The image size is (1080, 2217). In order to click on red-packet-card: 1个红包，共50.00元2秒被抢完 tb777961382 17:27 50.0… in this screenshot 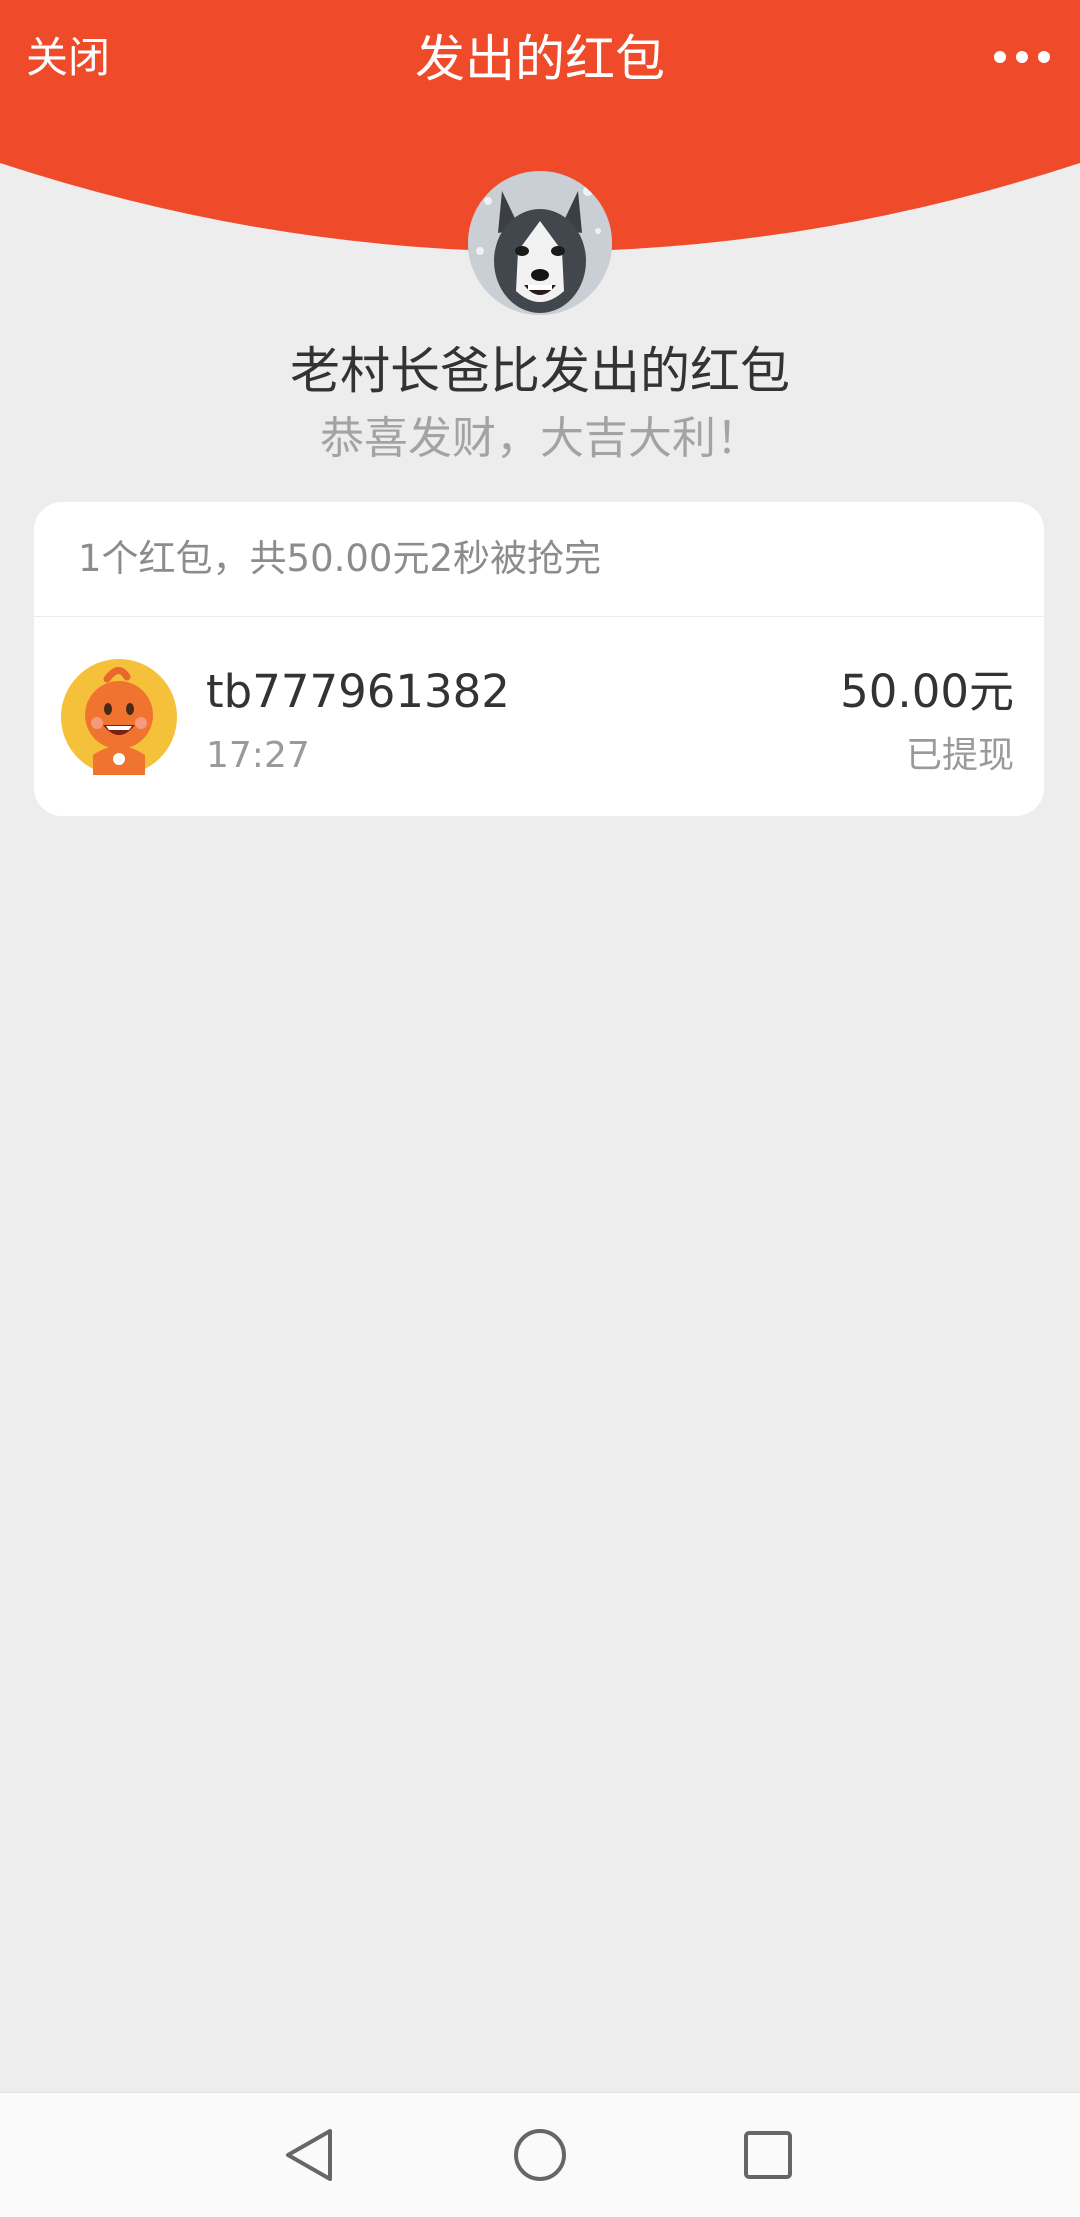, I will do `click(539, 659)`.